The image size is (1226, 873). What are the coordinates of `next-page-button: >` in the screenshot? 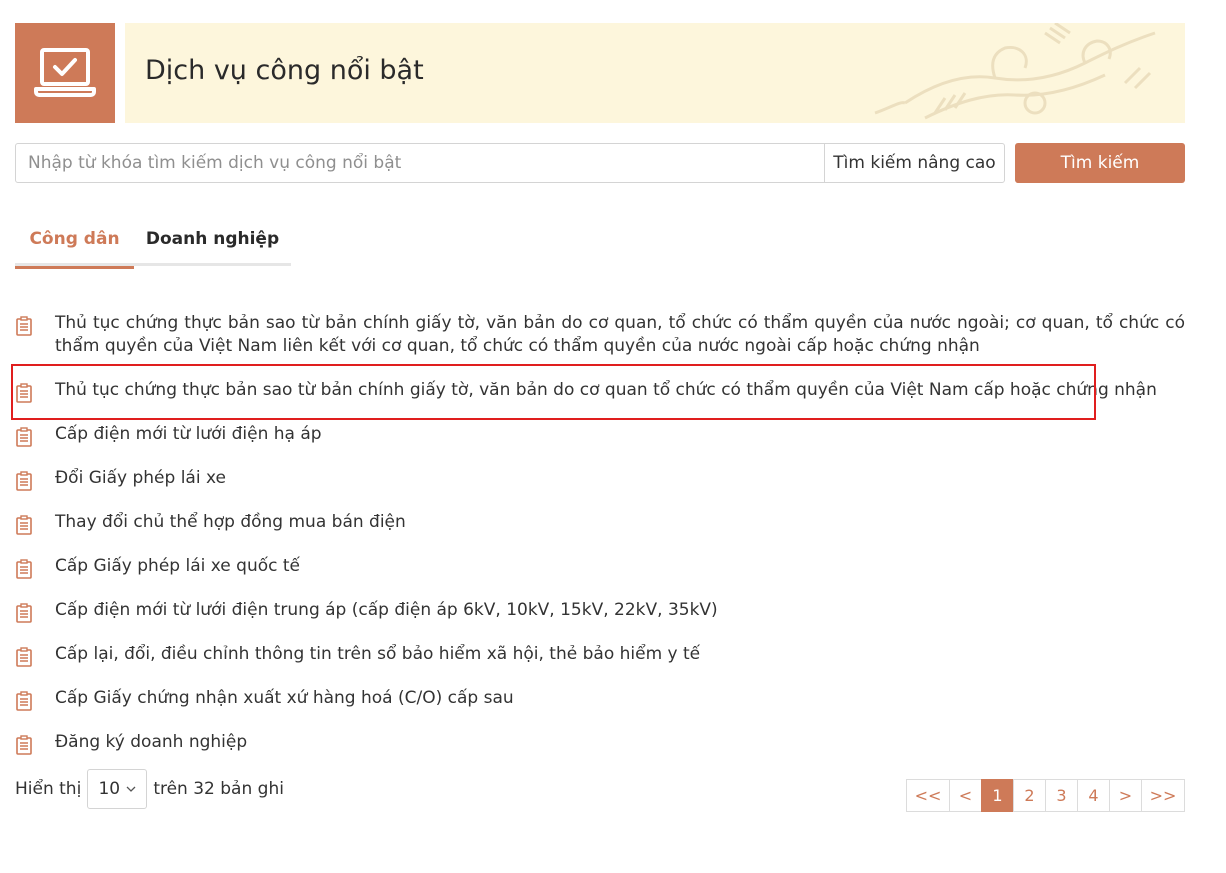 It's located at (1125, 795).